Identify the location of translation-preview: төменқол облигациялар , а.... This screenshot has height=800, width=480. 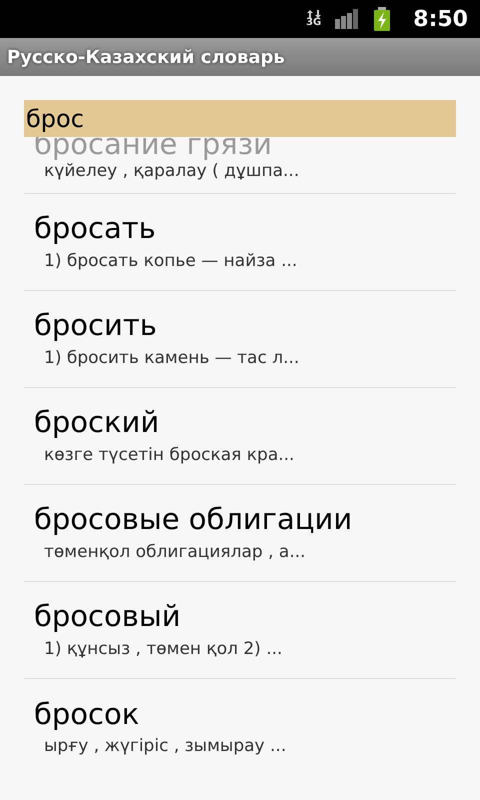
(175, 552).